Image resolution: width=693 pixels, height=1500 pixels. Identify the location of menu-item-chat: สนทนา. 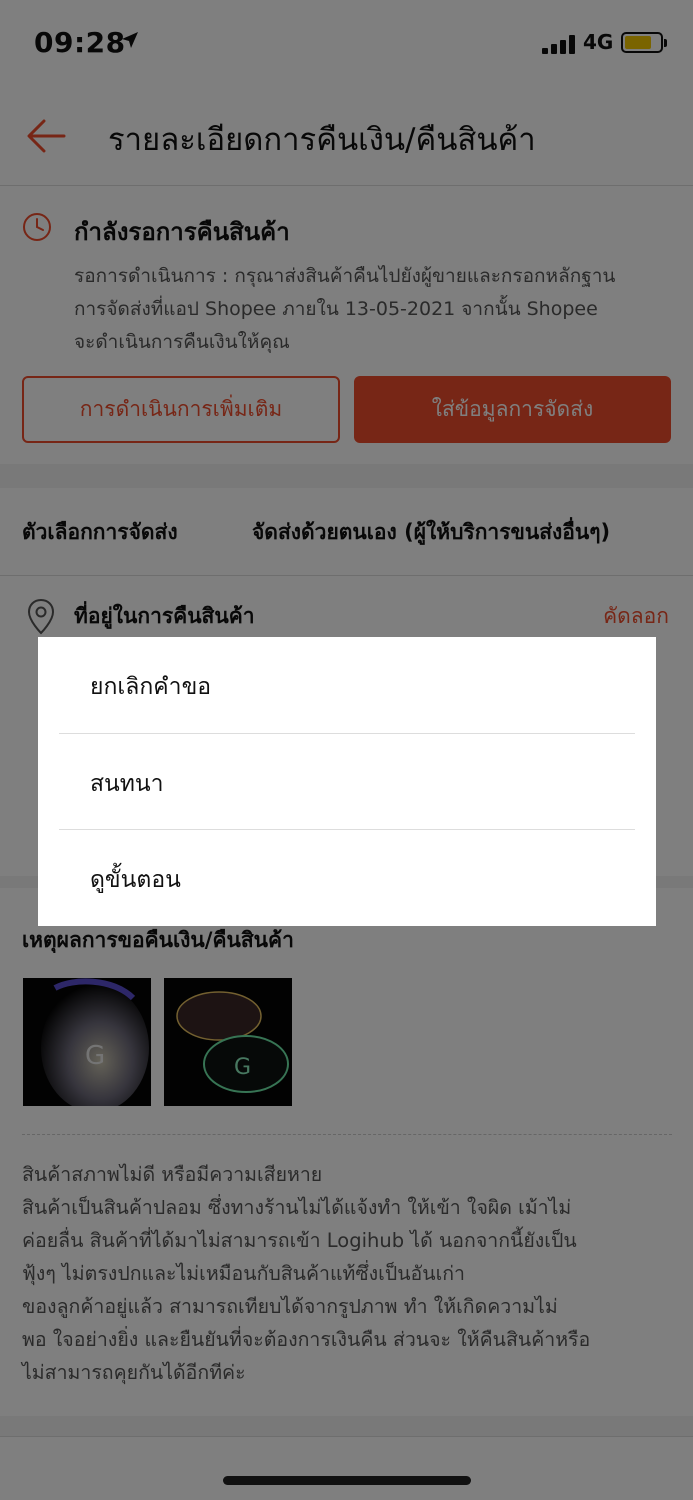
(347, 782).